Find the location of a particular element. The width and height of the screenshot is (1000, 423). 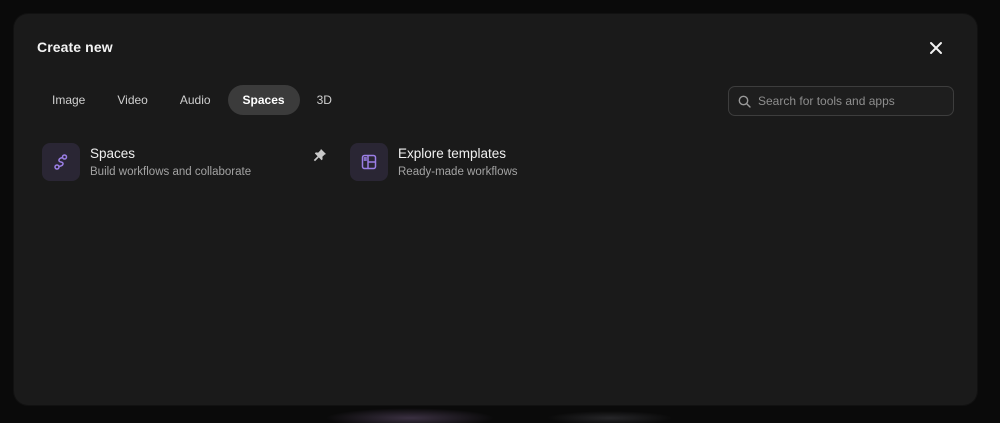

tab-video: Video is located at coordinates (132, 100).